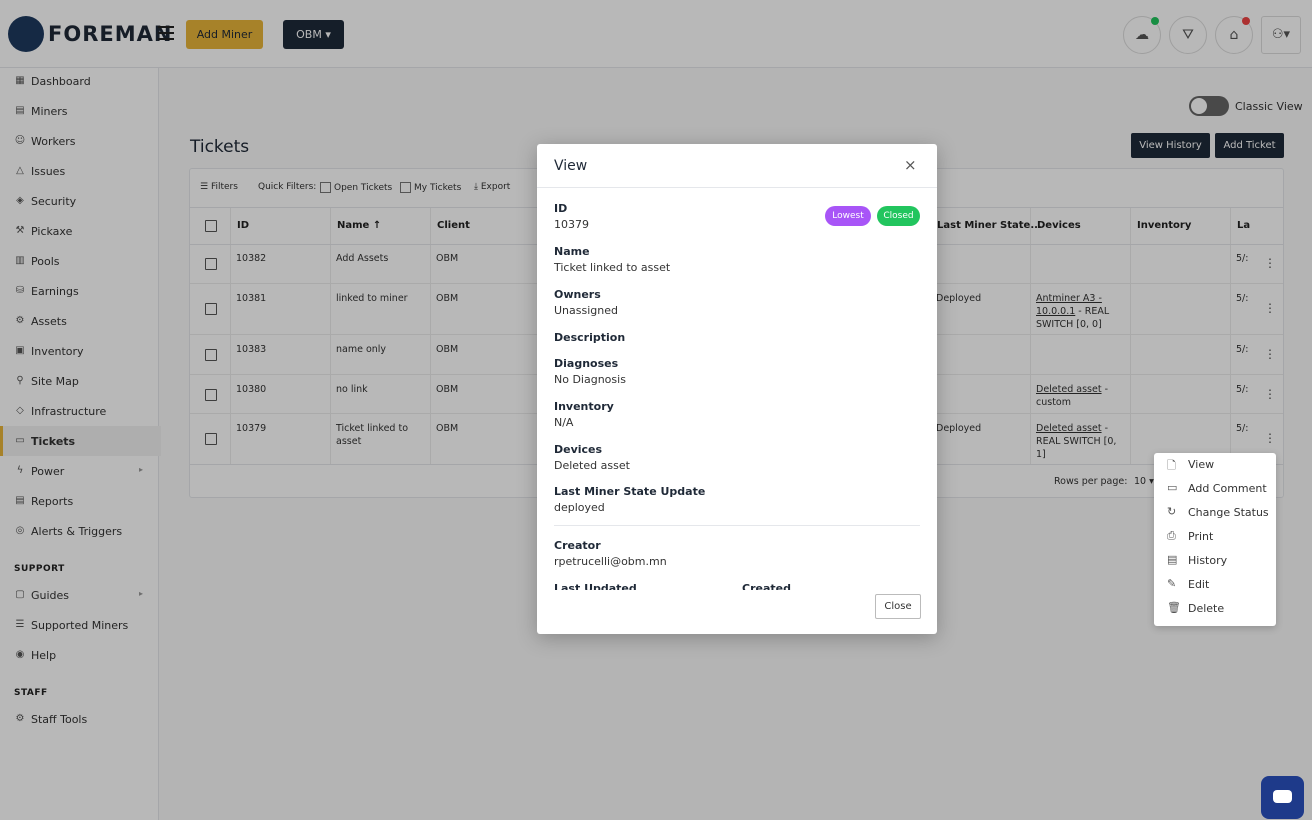 Image resolution: width=1312 pixels, height=820 pixels. I want to click on field-label-inventory: Inventory, so click(584, 406).